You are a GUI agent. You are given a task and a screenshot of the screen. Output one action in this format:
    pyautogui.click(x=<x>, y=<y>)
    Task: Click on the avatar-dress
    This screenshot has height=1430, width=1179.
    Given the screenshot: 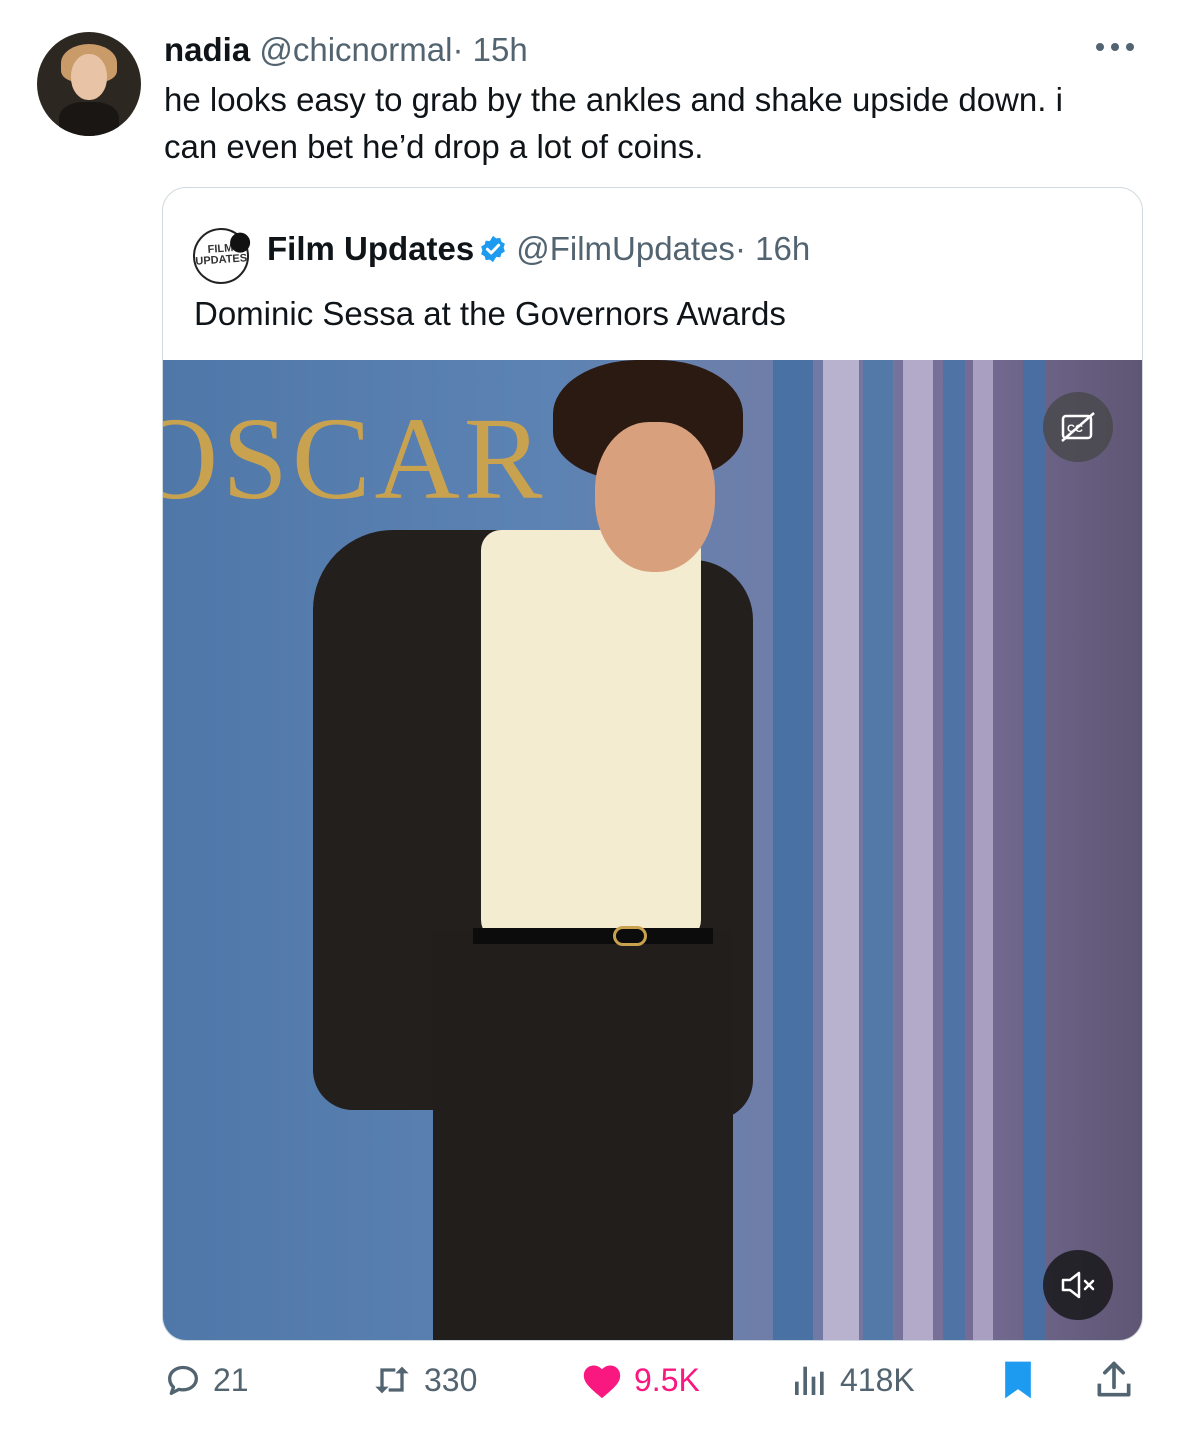 What is the action you would take?
    pyautogui.click(x=89, y=119)
    